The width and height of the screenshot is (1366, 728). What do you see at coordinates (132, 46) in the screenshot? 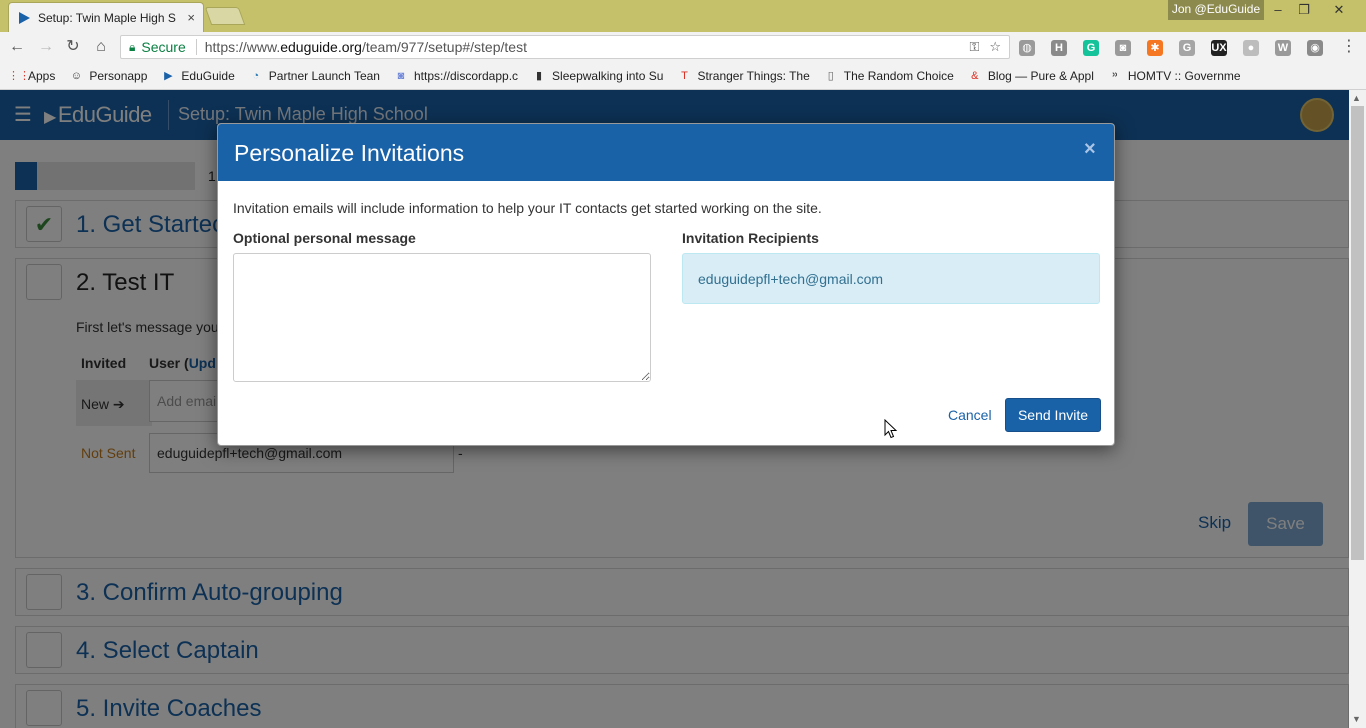
I see `lock-icon: 🔒︎` at bounding box center [132, 46].